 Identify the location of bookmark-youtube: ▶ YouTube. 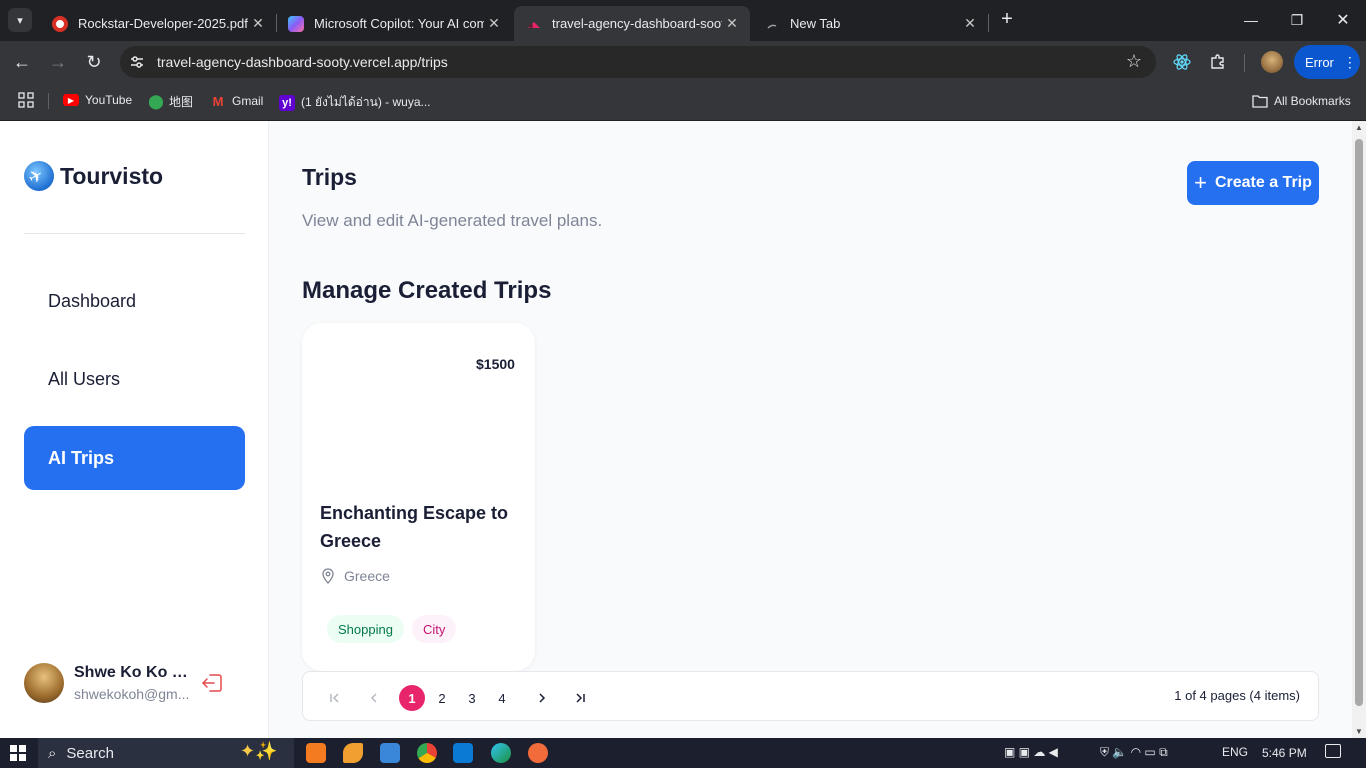
(97, 100).